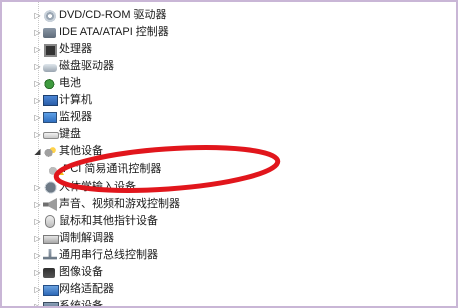  I want to click on battery-icon, so click(50, 83).